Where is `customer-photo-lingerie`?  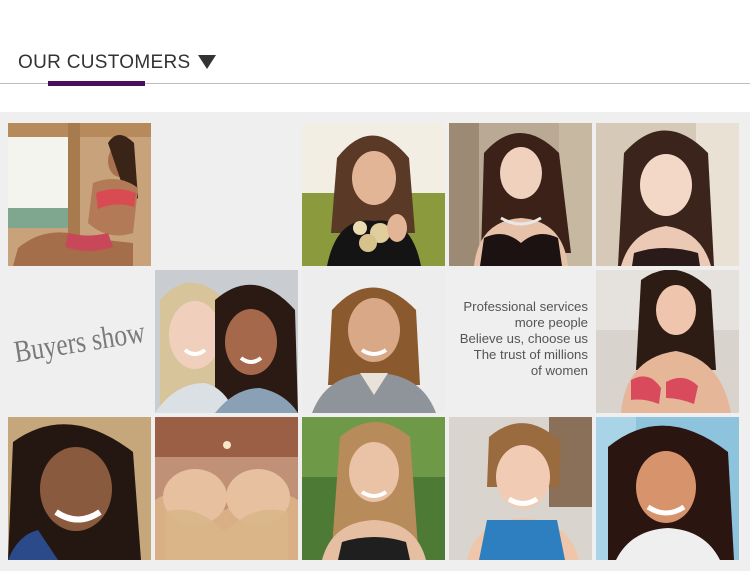
customer-photo-lingerie is located at coordinates (226, 488).